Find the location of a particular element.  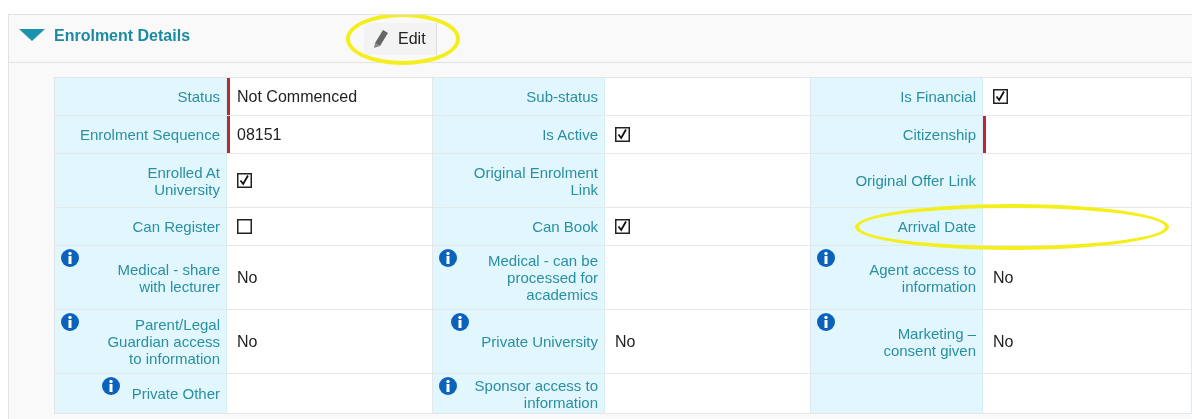

field-value: Not Commenced is located at coordinates (297, 96).